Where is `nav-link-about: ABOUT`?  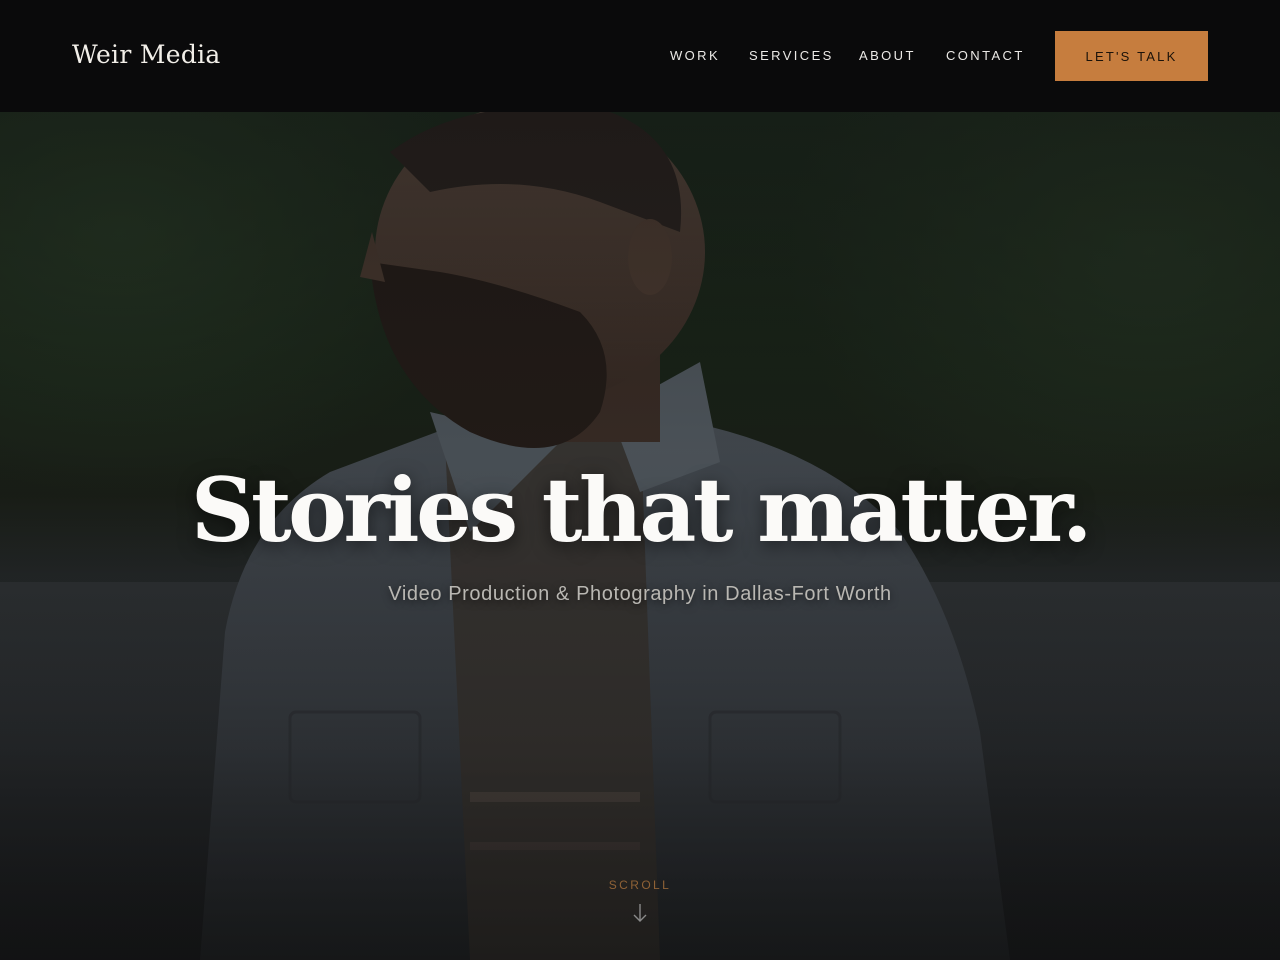 nav-link-about: ABOUT is located at coordinates (887, 55).